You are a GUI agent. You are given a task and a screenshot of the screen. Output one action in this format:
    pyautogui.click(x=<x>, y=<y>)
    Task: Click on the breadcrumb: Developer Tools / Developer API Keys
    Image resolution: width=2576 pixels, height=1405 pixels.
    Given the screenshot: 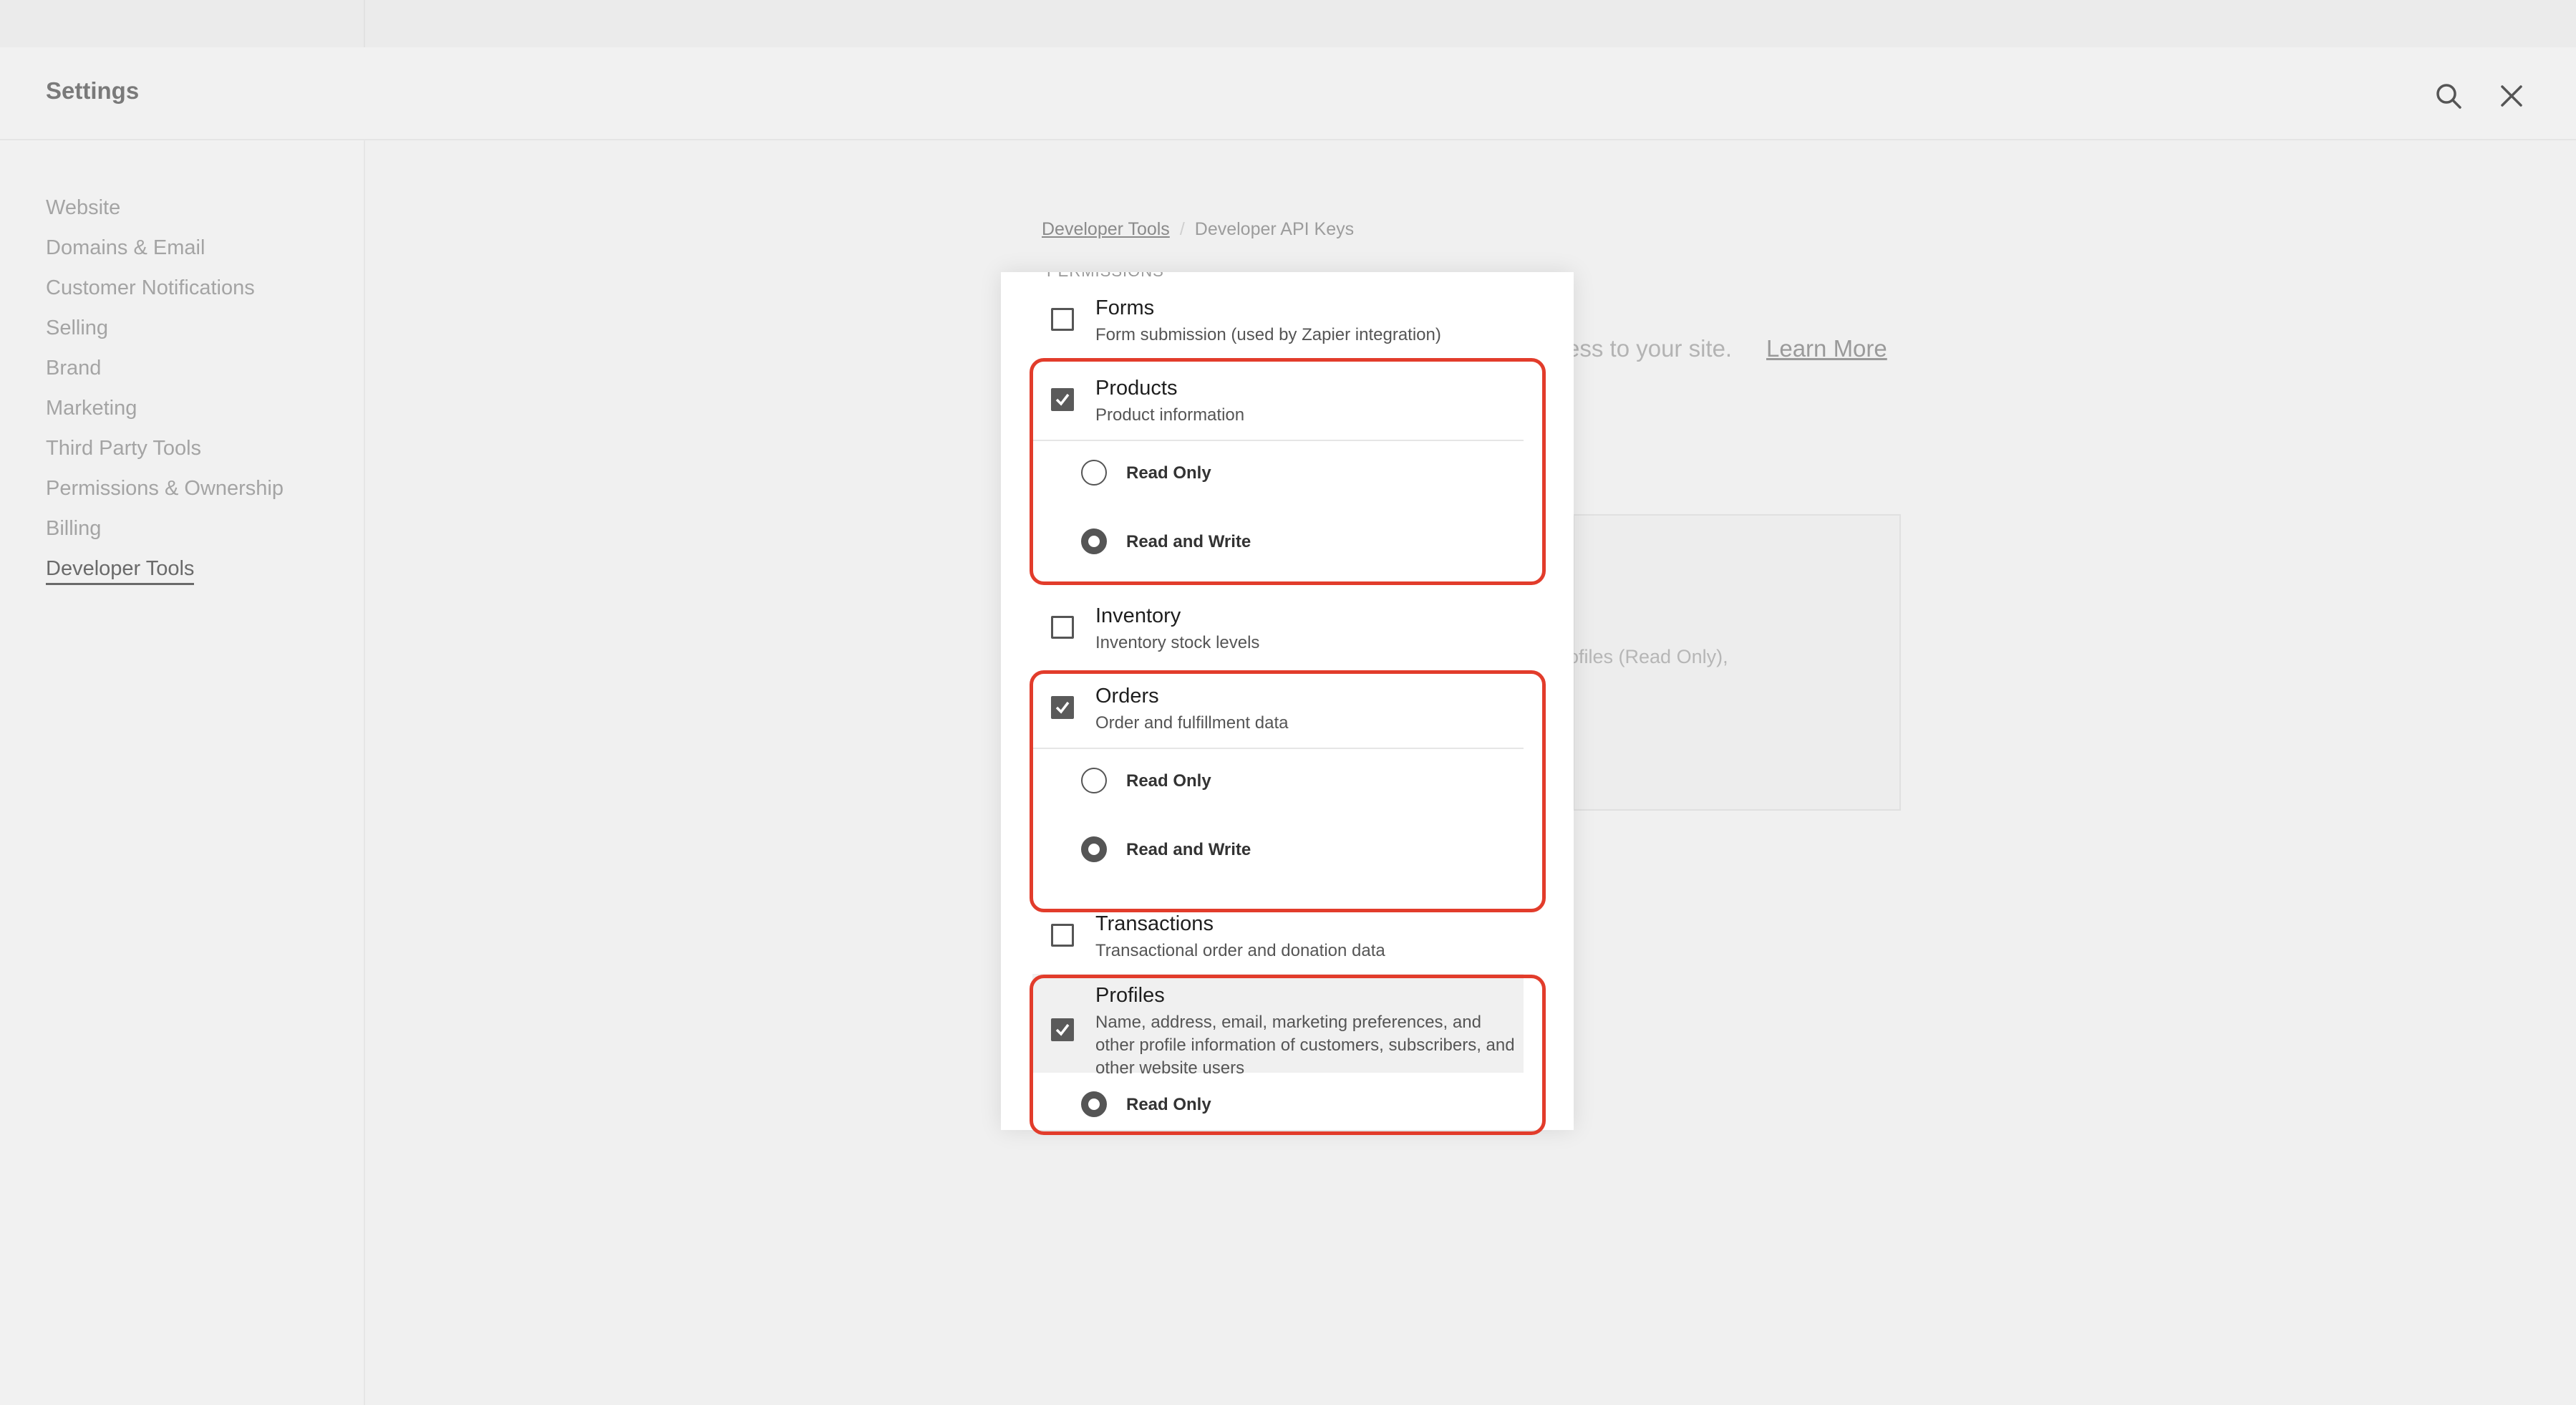 What is the action you would take?
    pyautogui.click(x=1198, y=229)
    